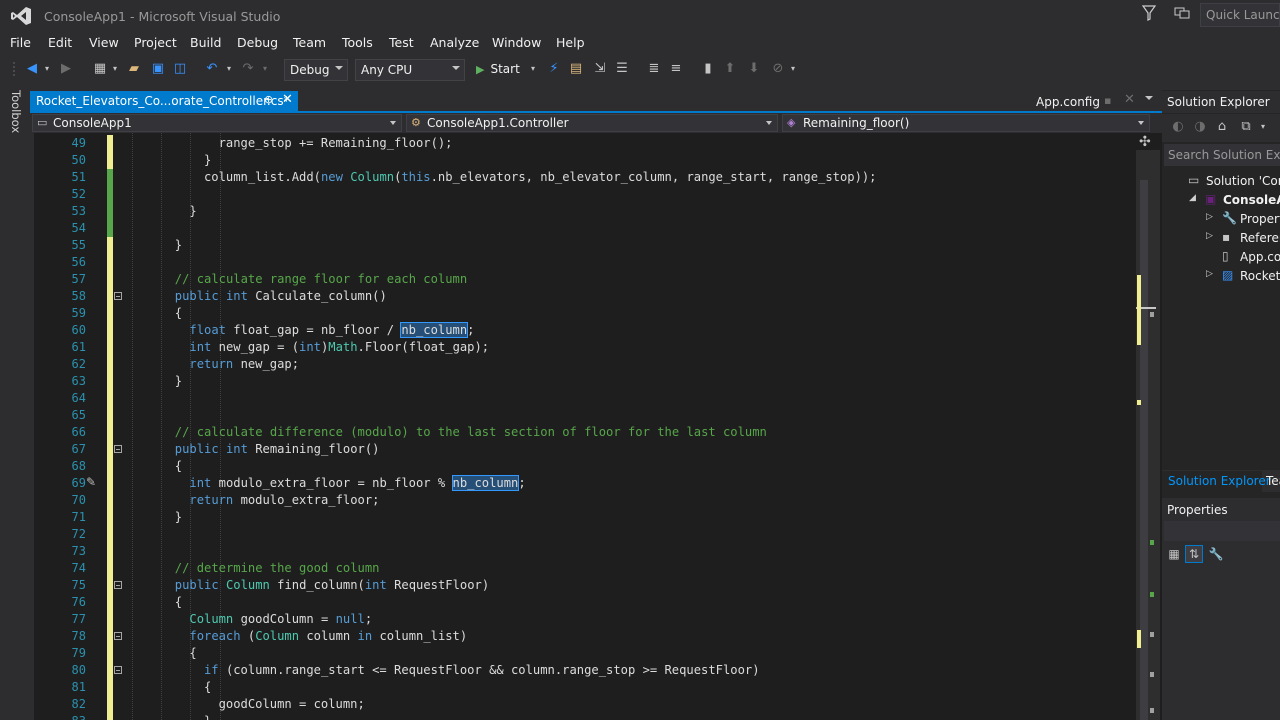  Describe the element at coordinates (584, 568) in the screenshot. I see `code-line: 74 // determine the good column` at that location.